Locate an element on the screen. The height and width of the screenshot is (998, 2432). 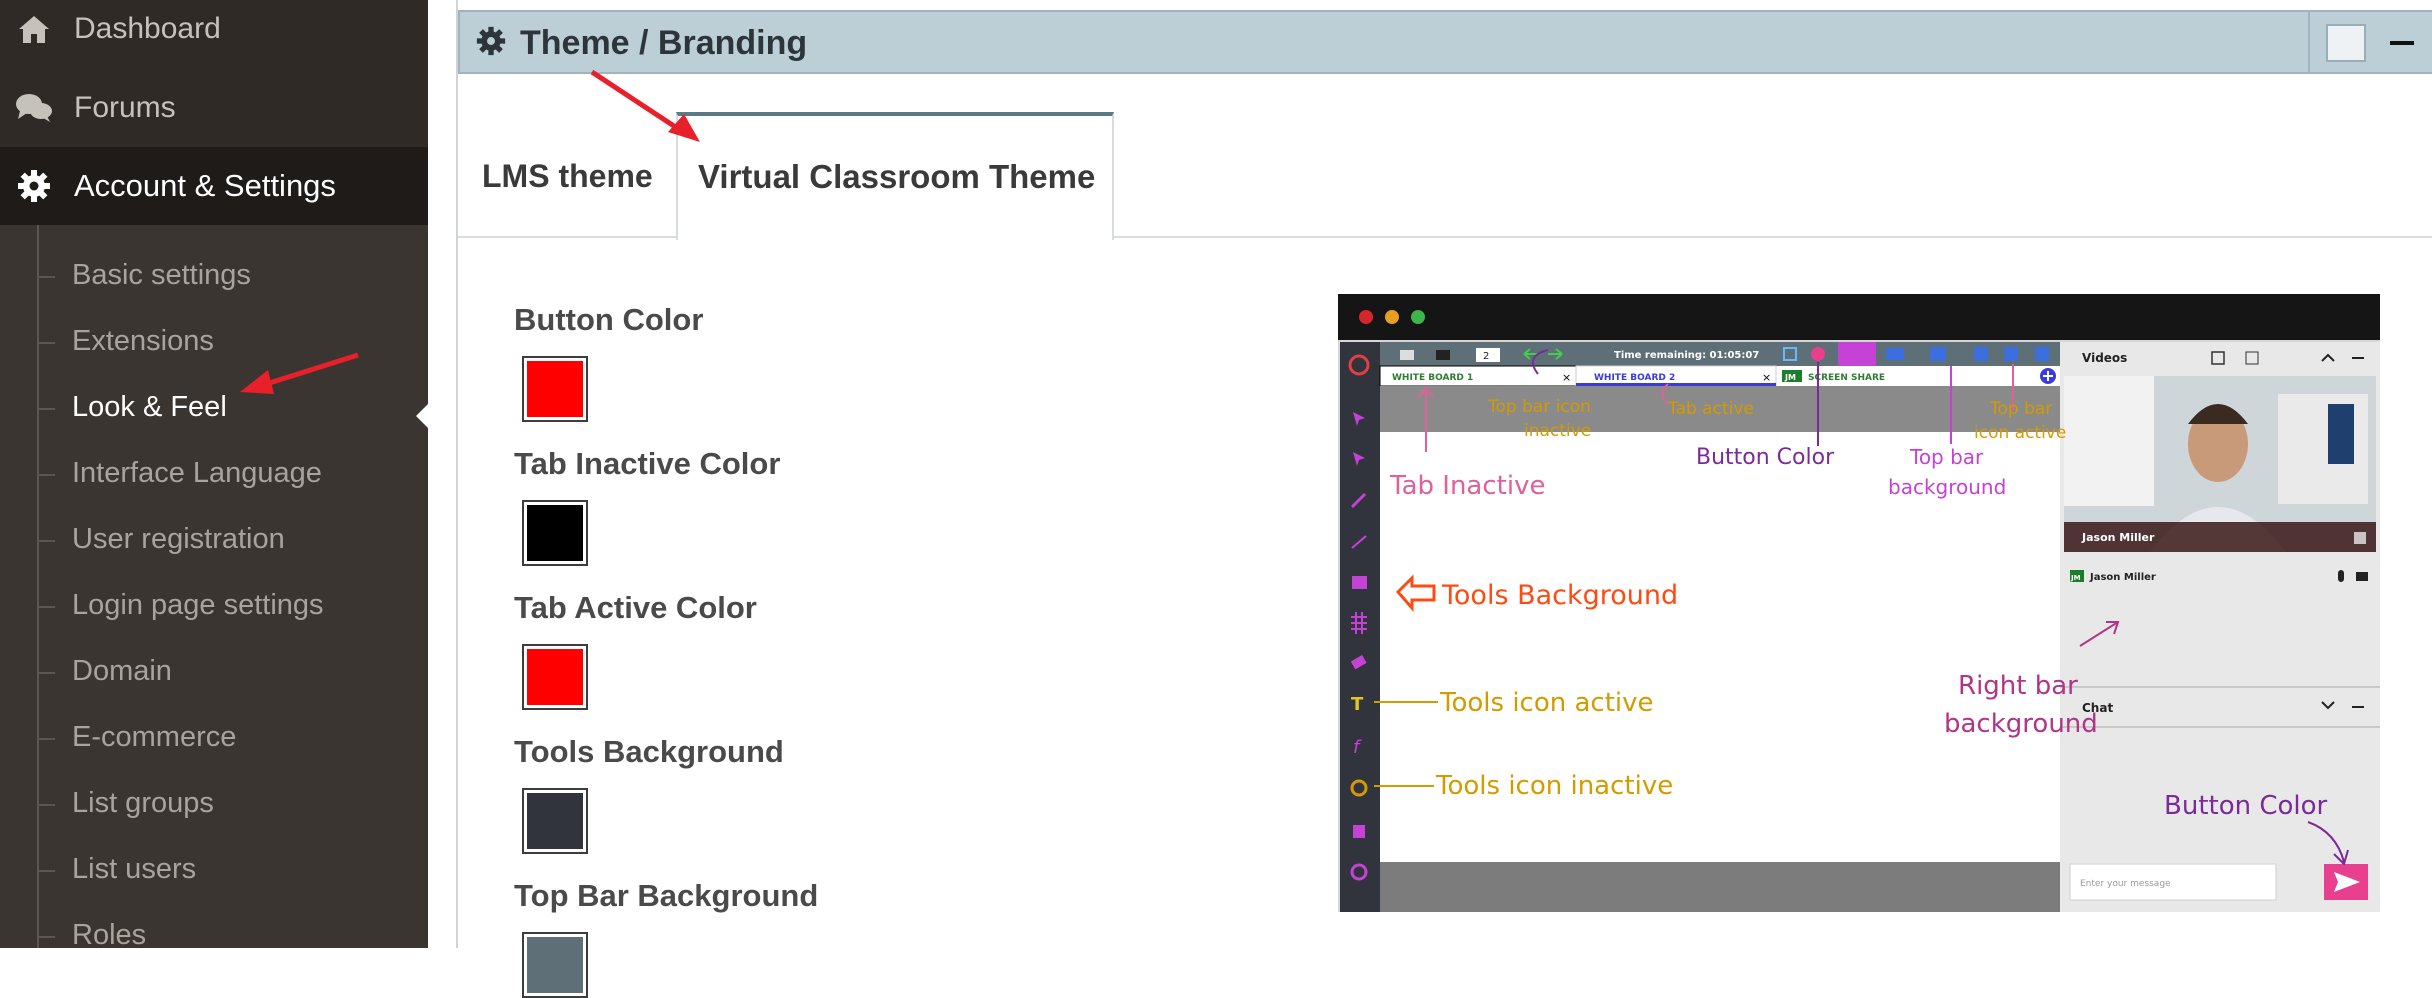
annotation-top-bar-icon-active-2: icon active is located at coordinates (2020, 433).